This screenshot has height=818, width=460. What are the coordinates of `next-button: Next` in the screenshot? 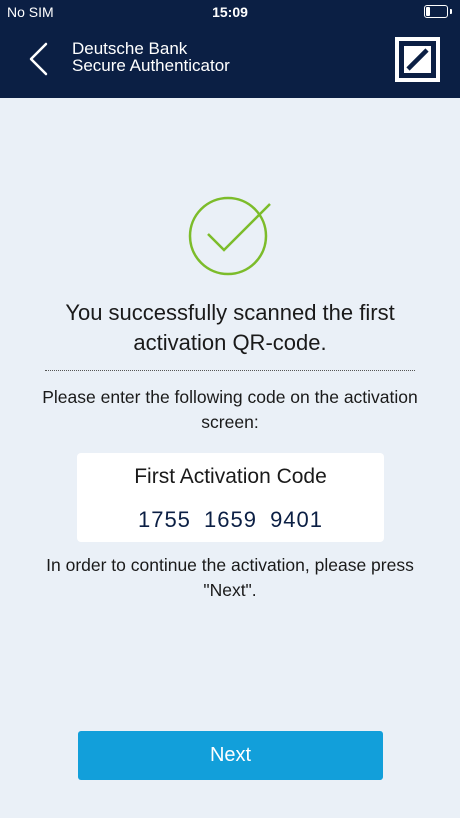 It's located at (230, 755).